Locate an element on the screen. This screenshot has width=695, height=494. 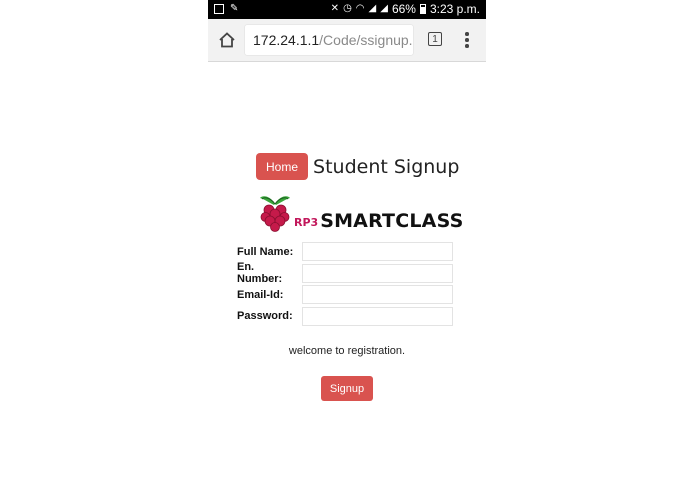
wrench-notification-icon: ✎ is located at coordinates (234, 8).